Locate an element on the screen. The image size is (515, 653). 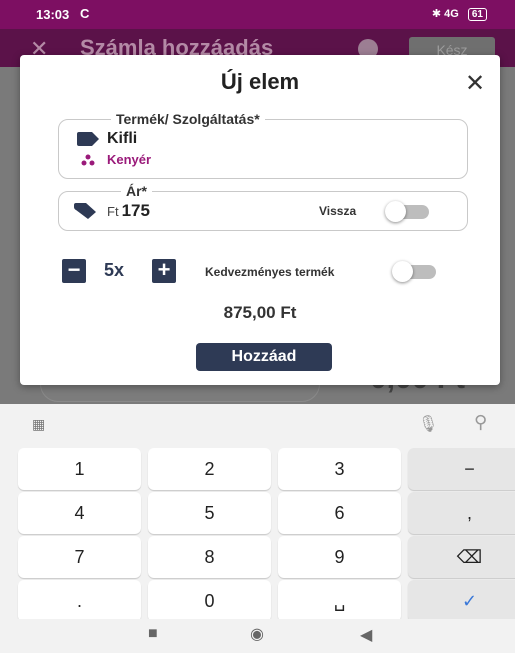
key-5: 5 is located at coordinates (209, 513).